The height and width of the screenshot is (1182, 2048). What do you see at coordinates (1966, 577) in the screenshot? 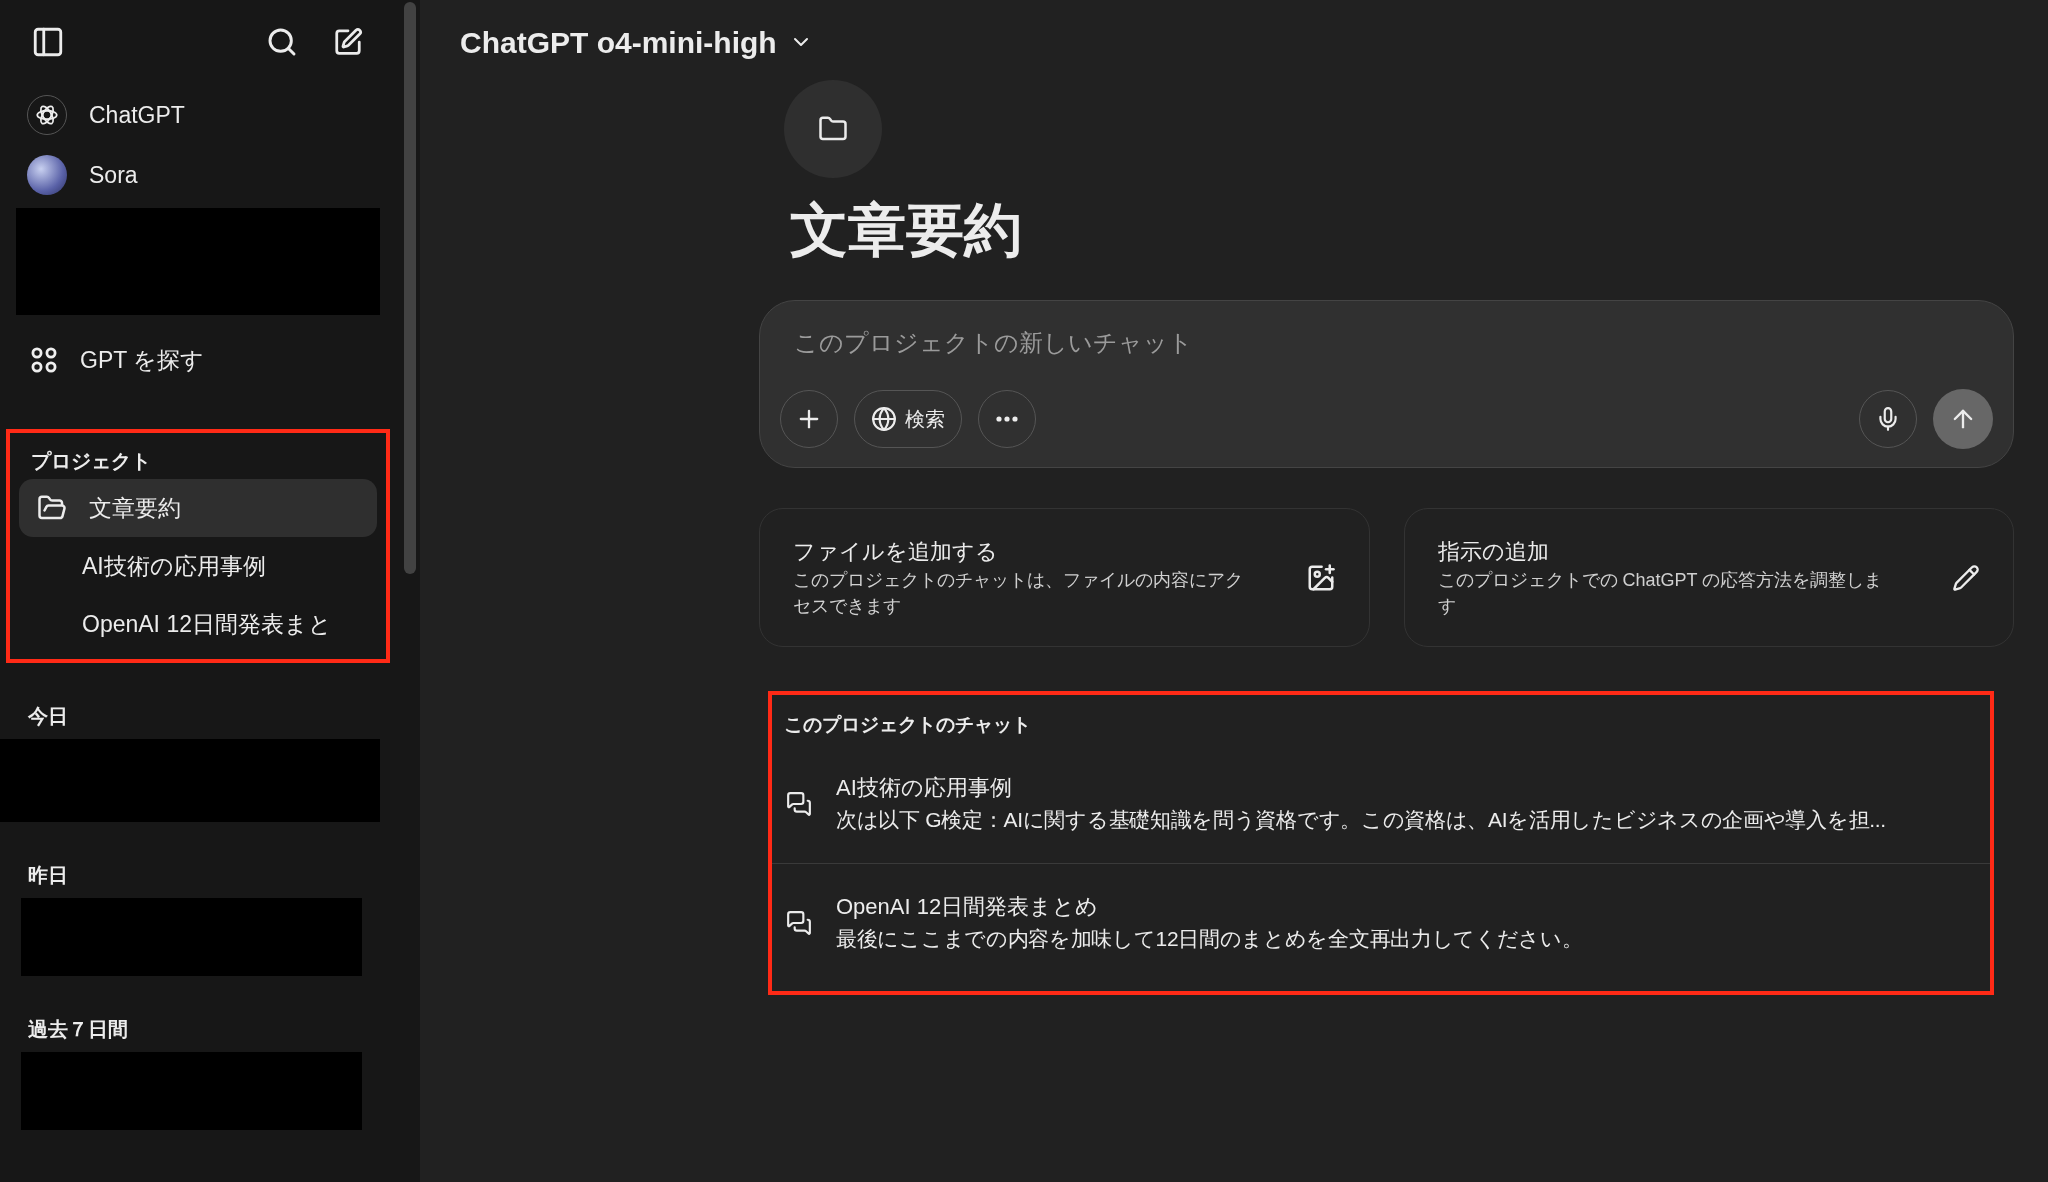
I see `pencil-icon` at bounding box center [1966, 577].